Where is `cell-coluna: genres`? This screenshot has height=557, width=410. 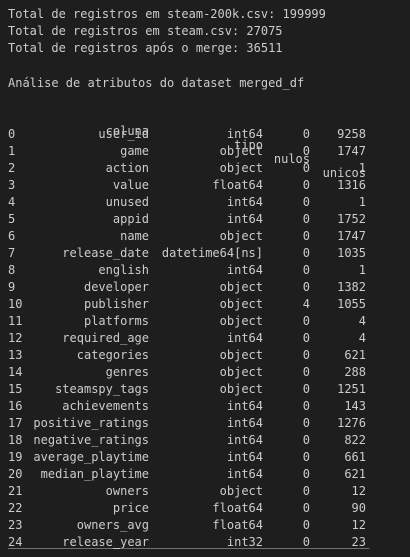 cell-coluna: genres is located at coordinates (127, 372).